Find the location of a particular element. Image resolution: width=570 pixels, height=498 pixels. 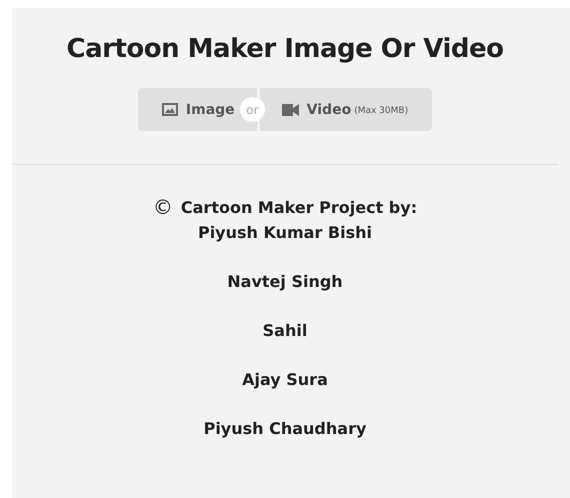

author-name: Navtej Singh is located at coordinates (285, 281).